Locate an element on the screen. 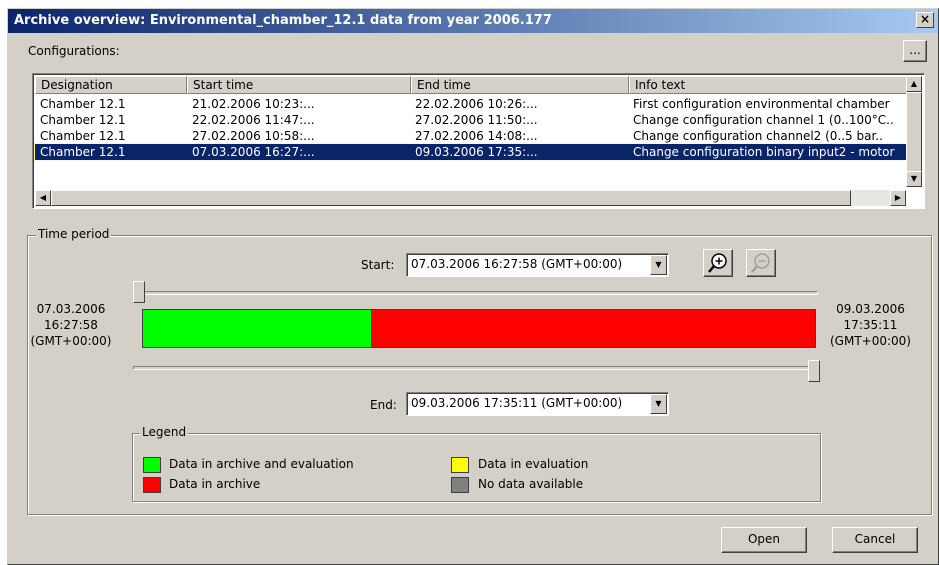 The image size is (939, 565). end-time-combo: 09.03.2006 17:35:11 (GMT+00:00) ▼ is located at coordinates (537, 404).